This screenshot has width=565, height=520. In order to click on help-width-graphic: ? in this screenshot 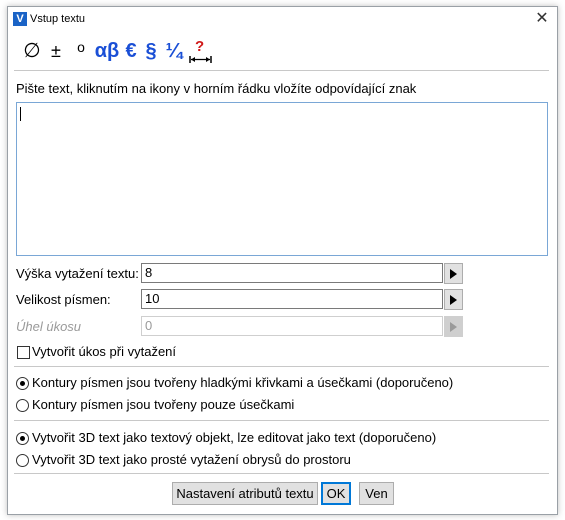, I will do `click(200, 50)`.